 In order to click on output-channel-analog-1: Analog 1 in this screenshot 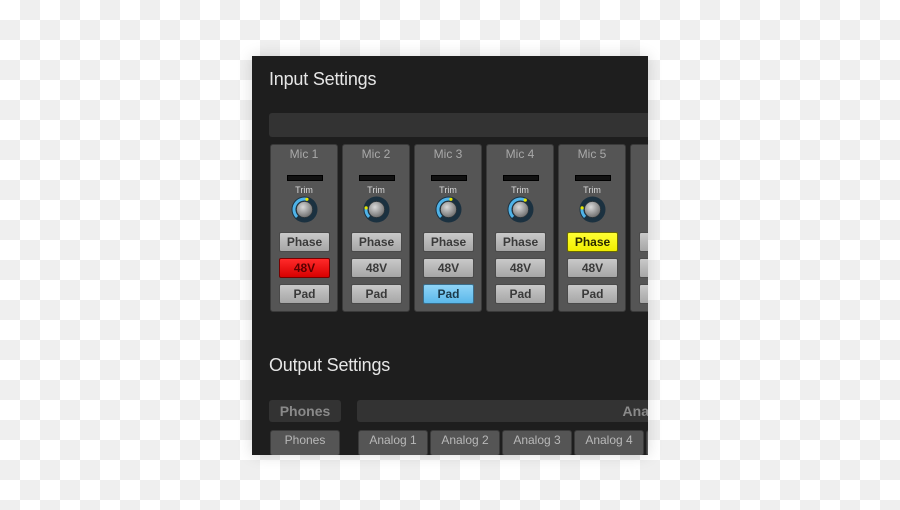, I will do `click(393, 442)`.